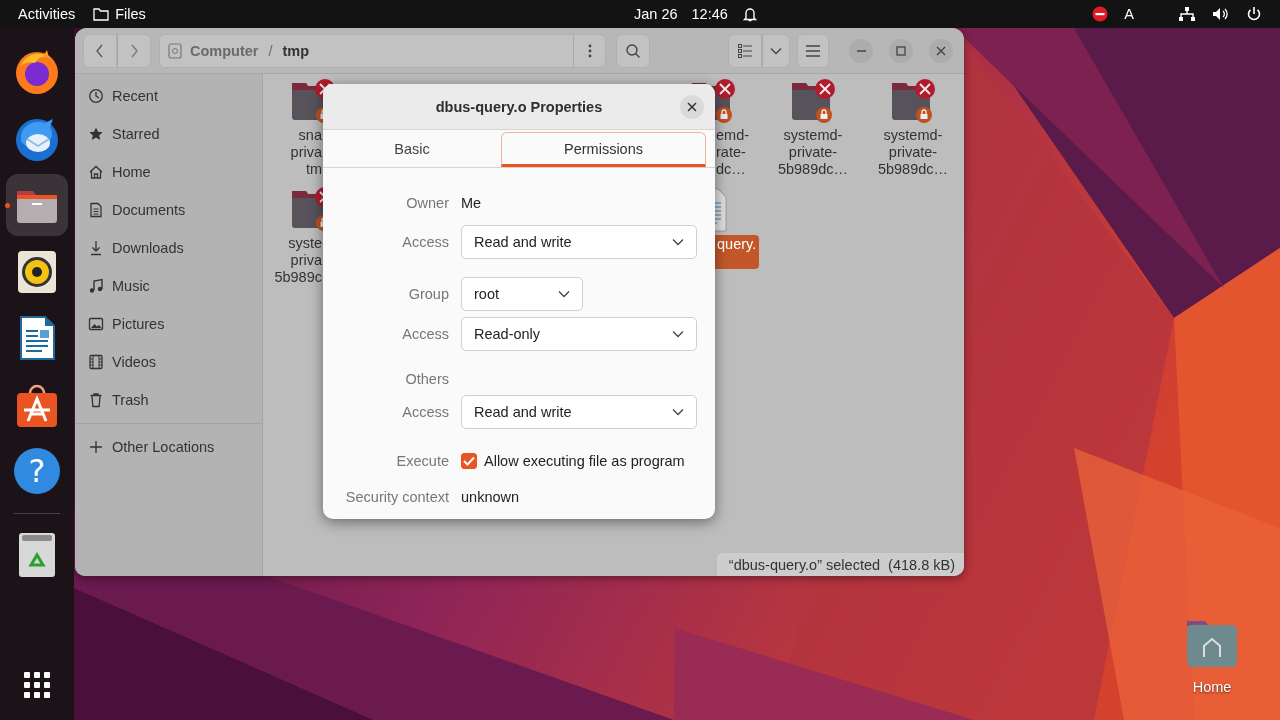 The width and height of the screenshot is (1280, 720). What do you see at coordinates (96, 362) in the screenshot?
I see `film-icon` at bounding box center [96, 362].